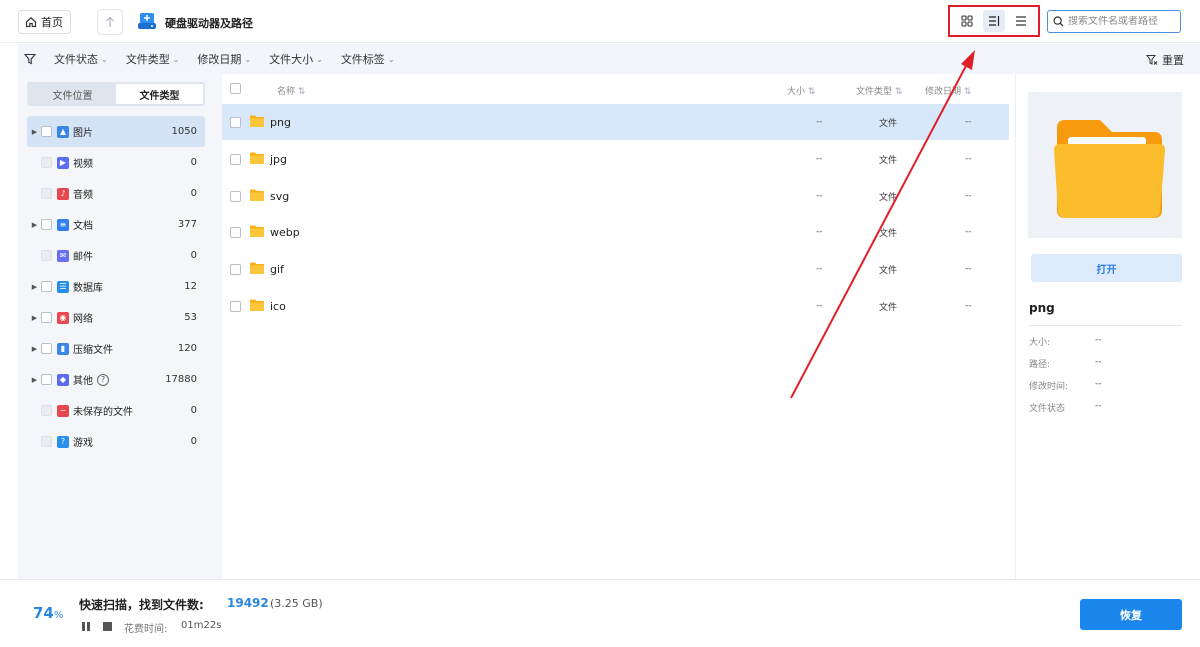  Describe the element at coordinates (285, 232) in the screenshot. I see `file-name: webp` at that location.